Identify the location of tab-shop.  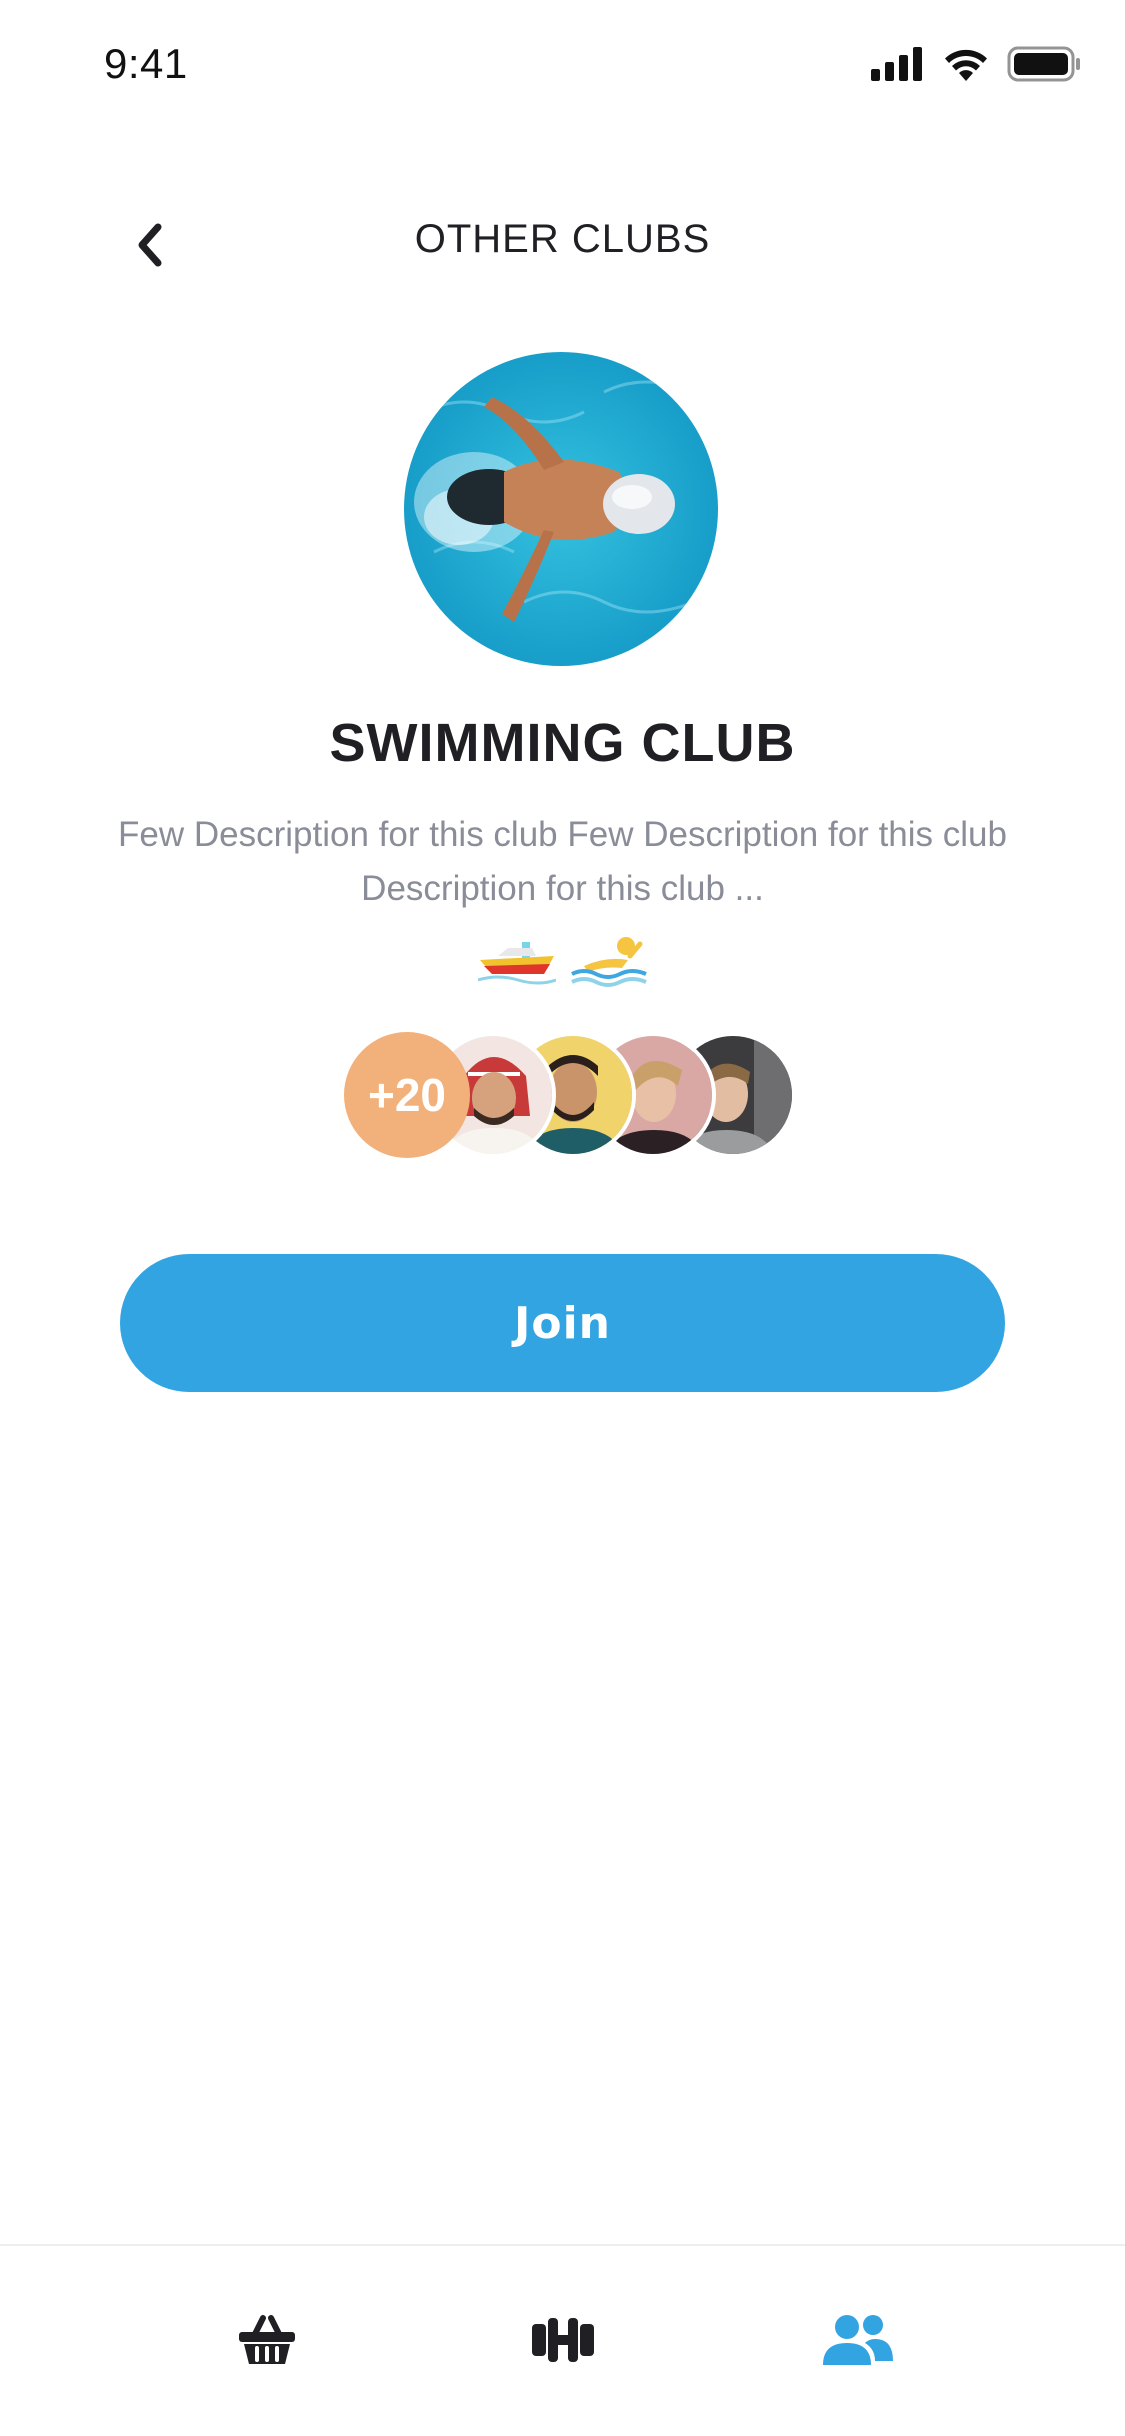
(267, 2340).